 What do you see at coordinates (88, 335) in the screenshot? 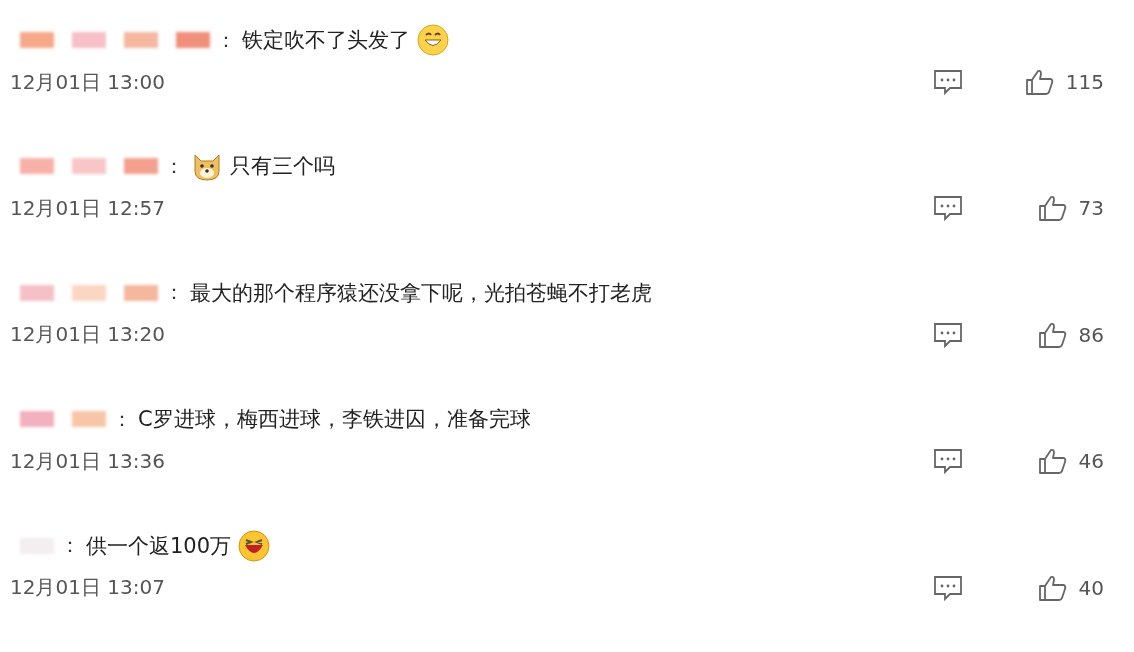
I see `comment-time: 12月01日 13:20` at bounding box center [88, 335].